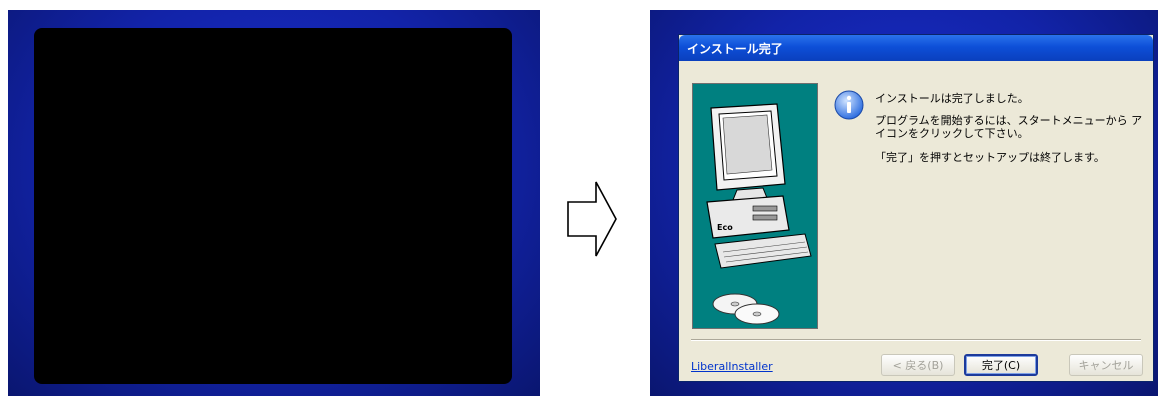 The width and height of the screenshot is (1165, 398). I want to click on info-icon, so click(849, 105).